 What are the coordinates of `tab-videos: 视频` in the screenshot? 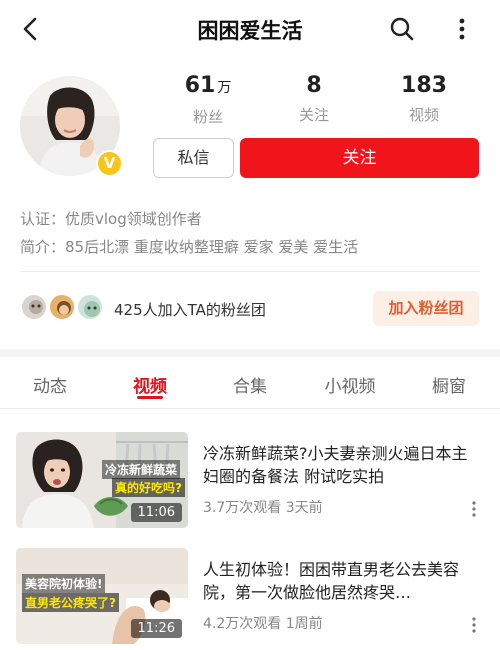 It's located at (150, 384).